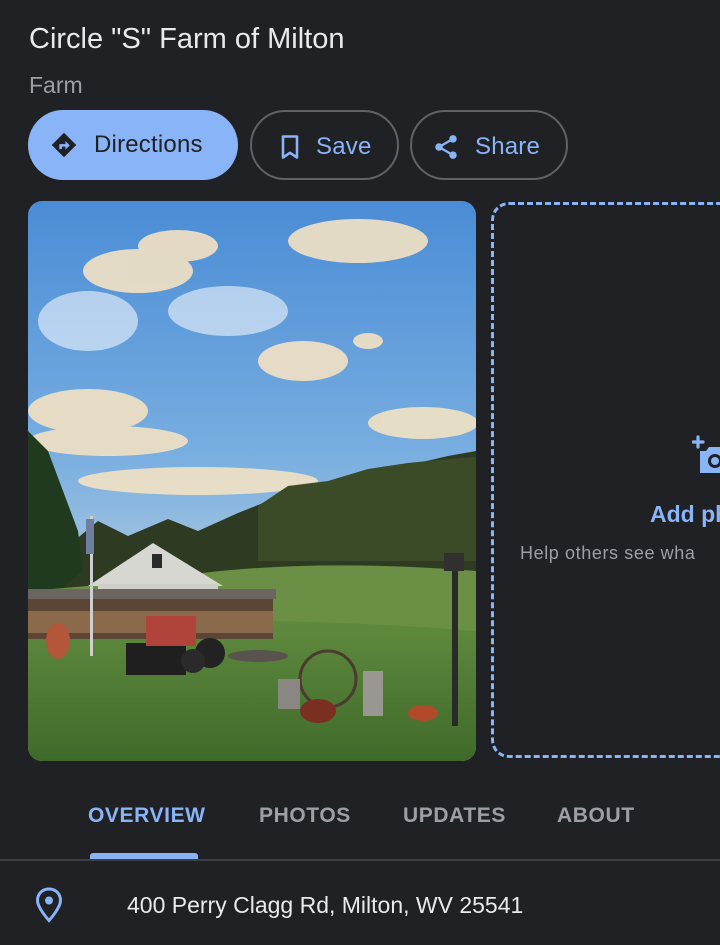 The height and width of the screenshot is (945, 720). I want to click on save-label: Save, so click(344, 146).